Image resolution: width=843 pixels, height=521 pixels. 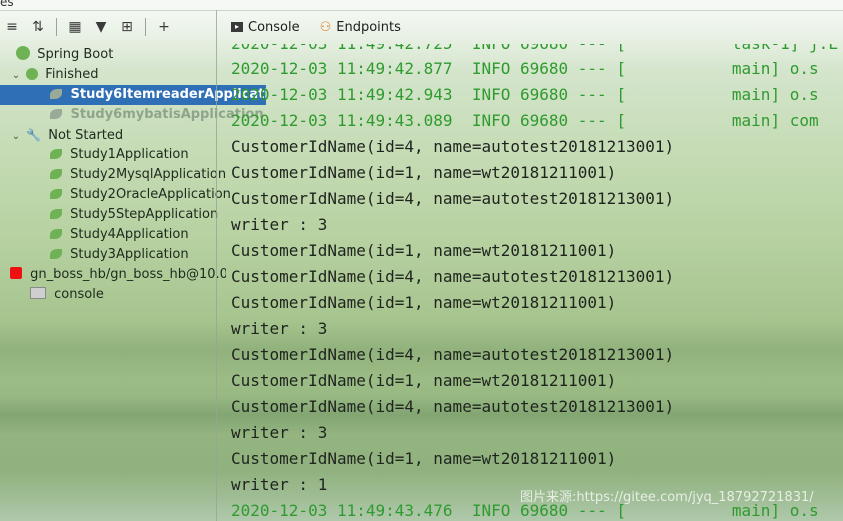 I want to click on watermark-text: 图片来源:https://gitee.com/jyq_18792721831/, so click(x=667, y=497).